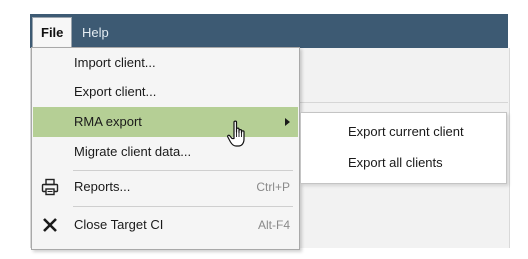 Image resolution: width=528 pixels, height=259 pixels. What do you see at coordinates (165, 122) in the screenshot?
I see `menu-item-rma-export: RMA export` at bounding box center [165, 122].